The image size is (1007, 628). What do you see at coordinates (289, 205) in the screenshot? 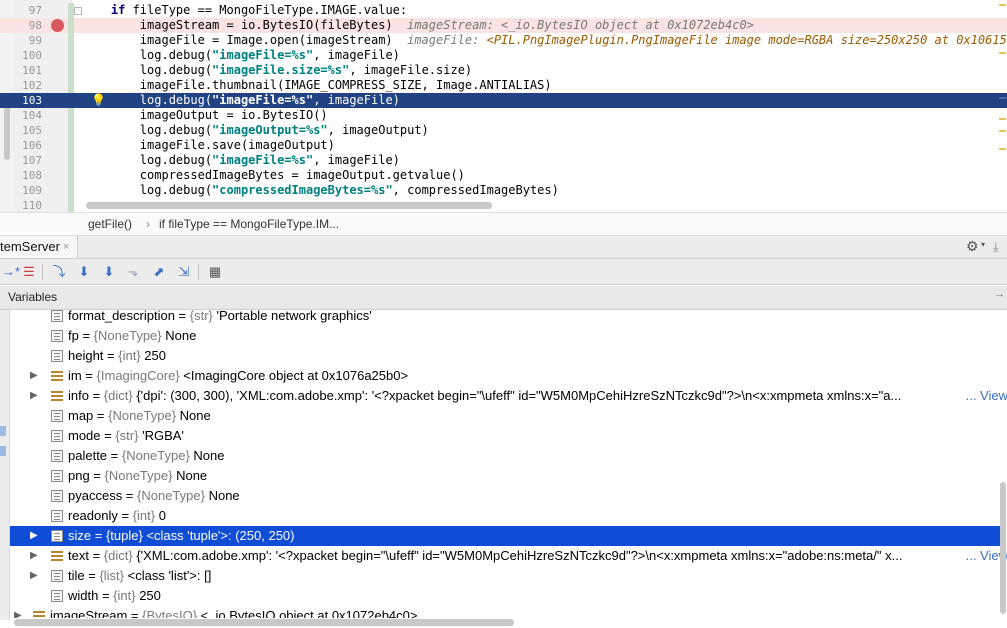
I see `editor-horizontal-scrollbar` at bounding box center [289, 205].